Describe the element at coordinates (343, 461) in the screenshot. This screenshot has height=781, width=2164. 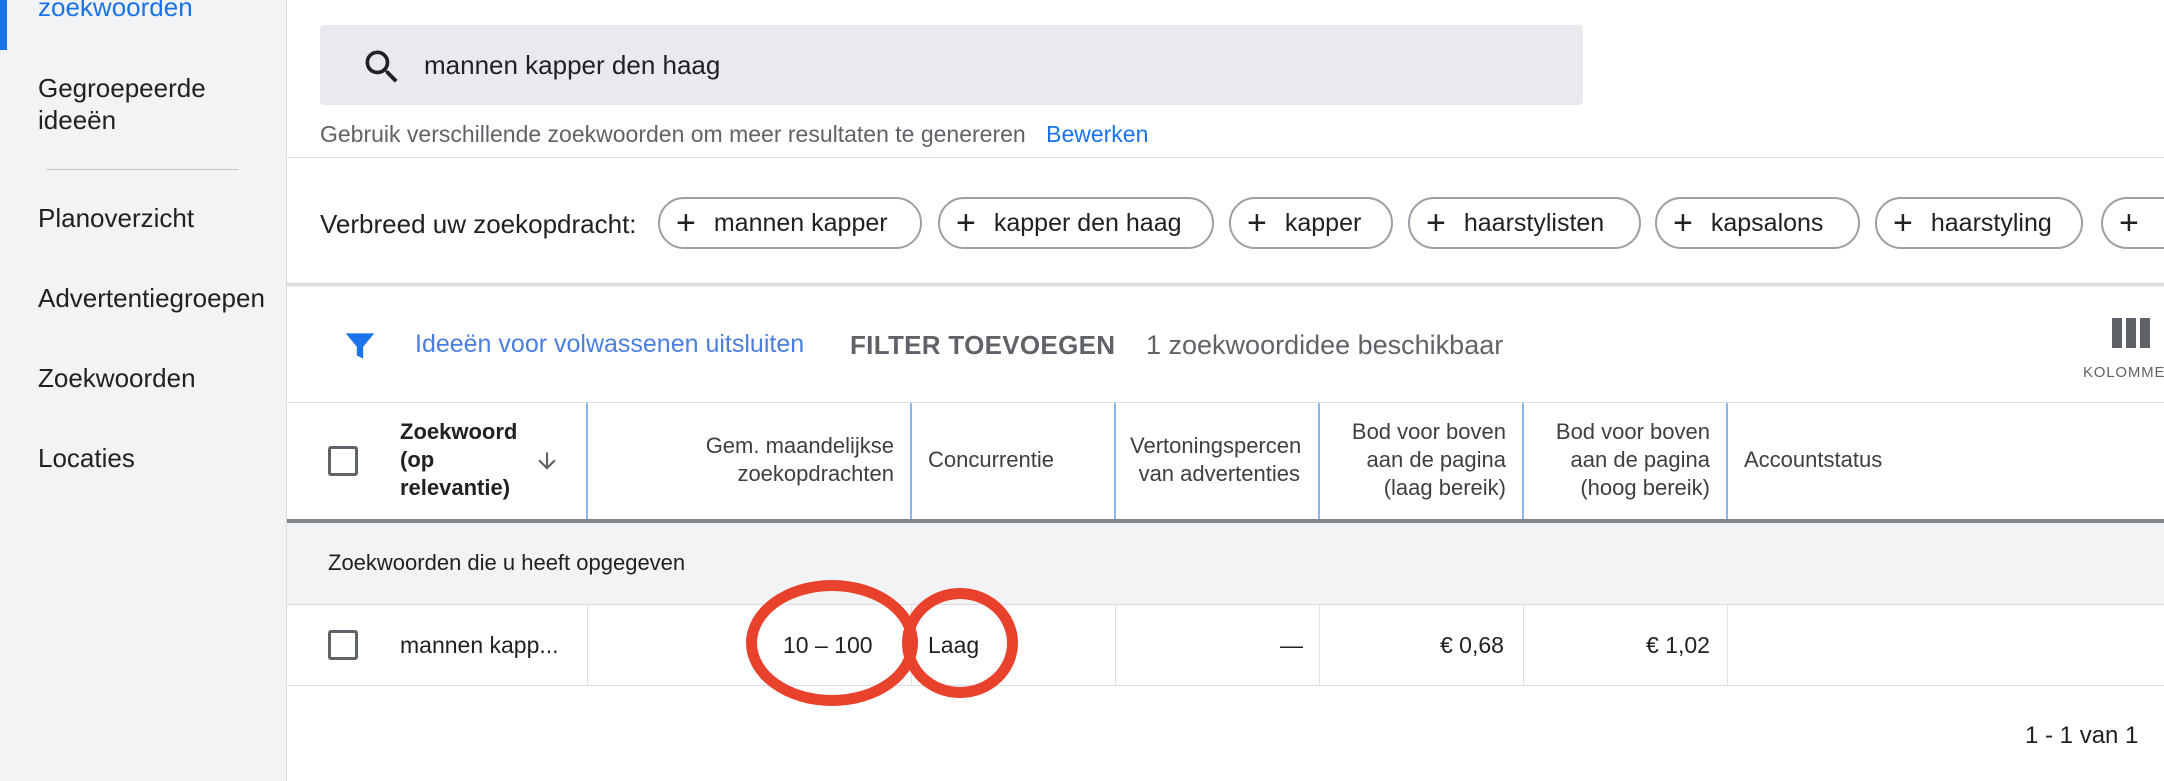
I see `select-all-checkbox` at that location.